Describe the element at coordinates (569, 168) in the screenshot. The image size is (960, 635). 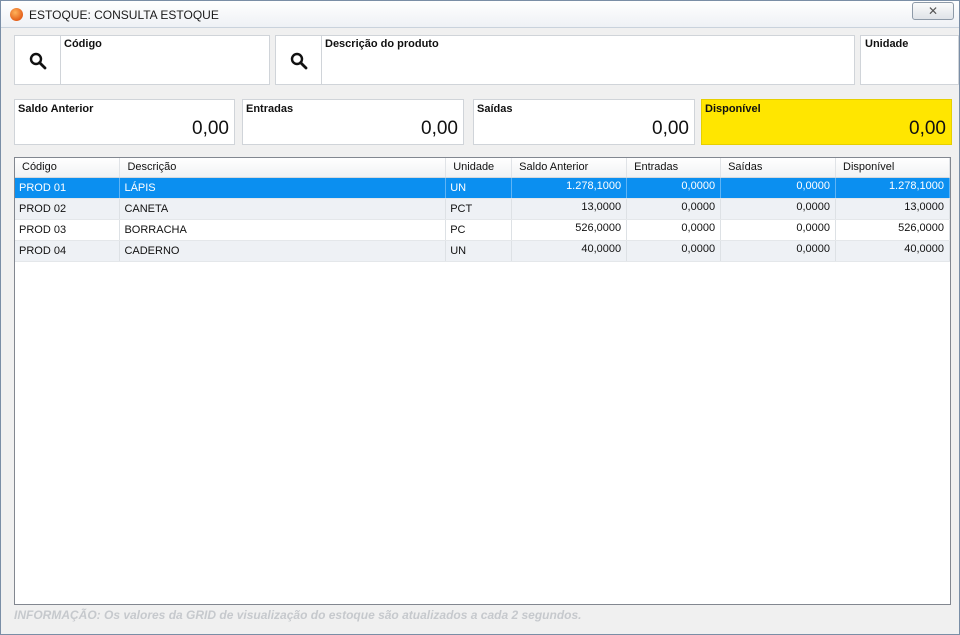
I see `column-header-saldo-anterior: Saldo Anterior` at that location.